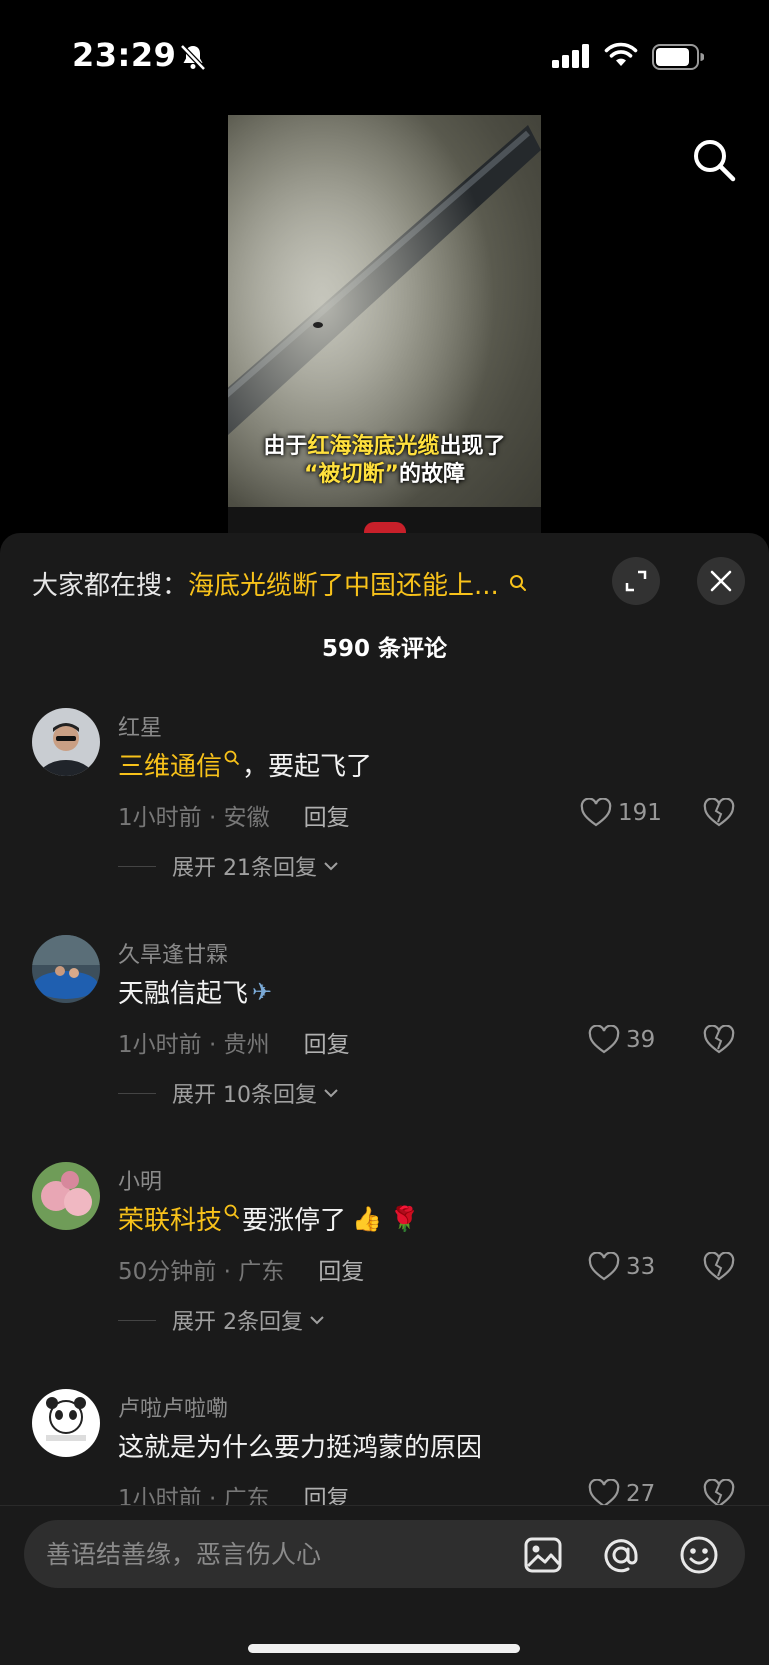 The height and width of the screenshot is (1665, 769). I want to click on emoji-icon, so click(699, 1555).